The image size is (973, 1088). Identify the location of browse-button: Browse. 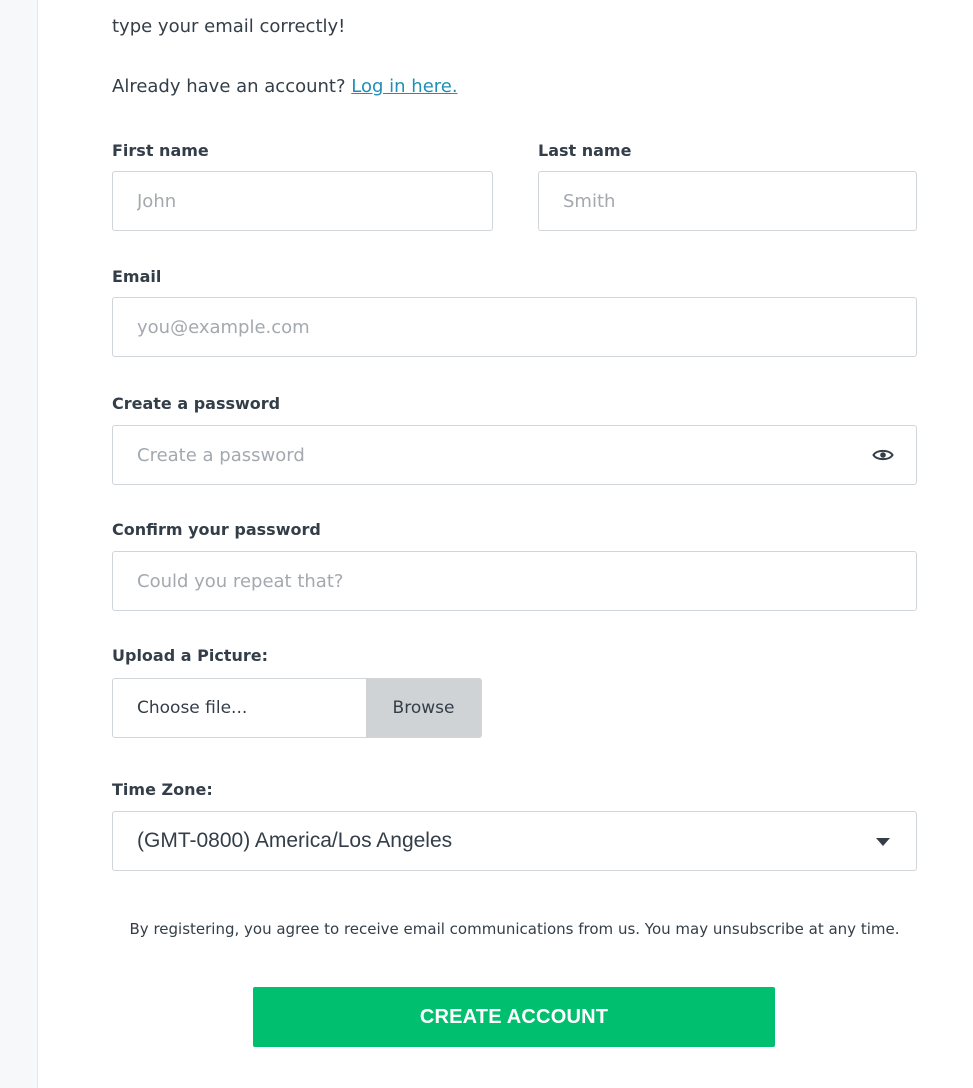
(423, 708).